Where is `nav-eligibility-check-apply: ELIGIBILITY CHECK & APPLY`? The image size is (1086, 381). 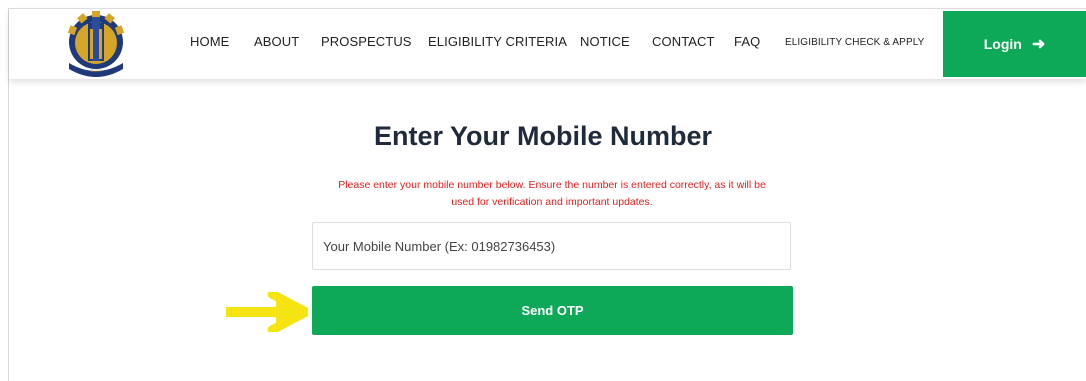 nav-eligibility-check-apply: ELIGIBILITY CHECK & APPLY is located at coordinates (854, 42).